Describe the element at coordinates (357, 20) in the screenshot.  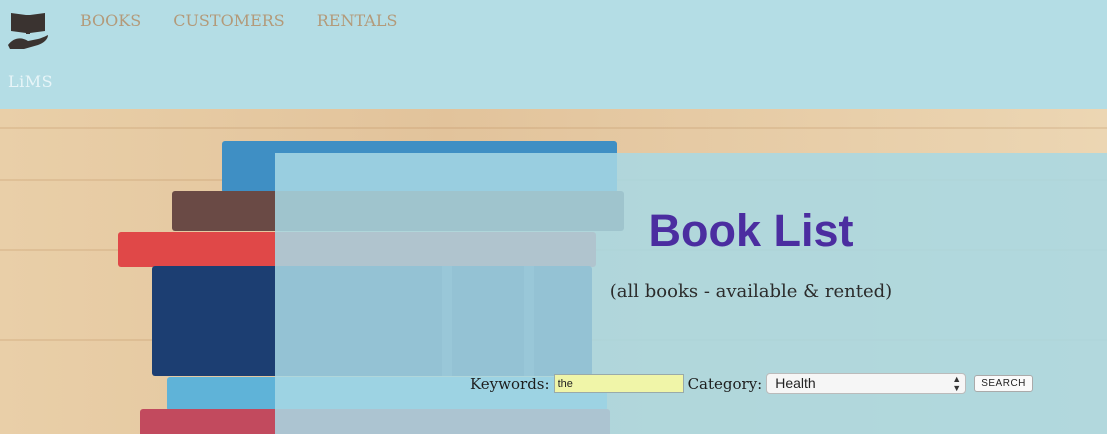
I see `nav-rentals: RENTALS` at that location.